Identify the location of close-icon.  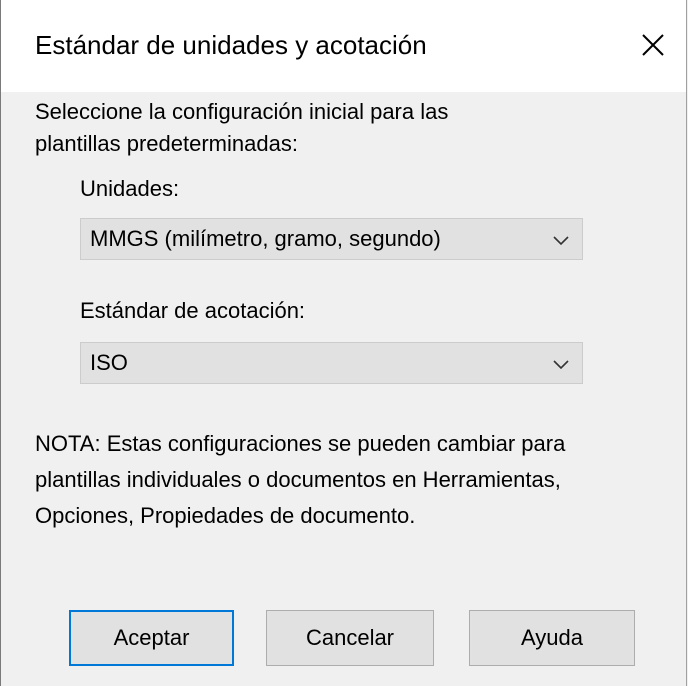
(653, 45).